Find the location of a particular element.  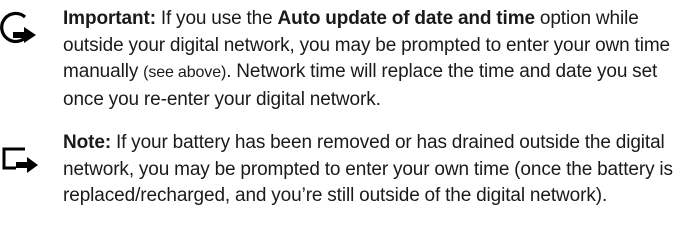

important-text-before: If you use the is located at coordinates (216, 18).